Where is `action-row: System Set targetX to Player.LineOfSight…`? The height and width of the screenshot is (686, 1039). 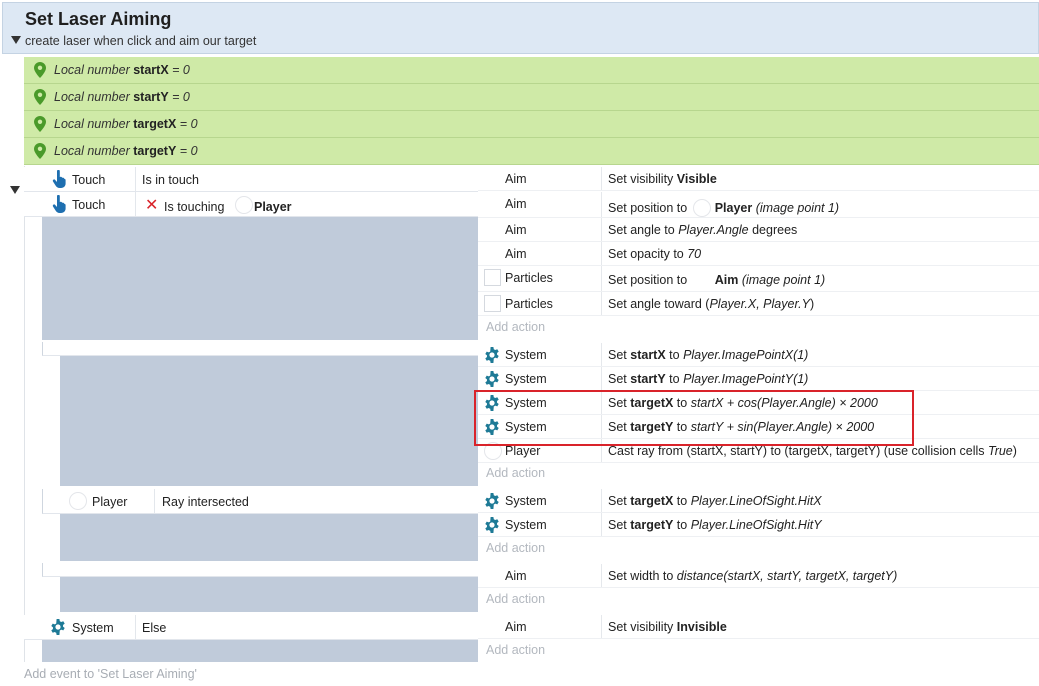 action-row: System Set targetX to Player.LineOfSight… is located at coordinates (758, 501).